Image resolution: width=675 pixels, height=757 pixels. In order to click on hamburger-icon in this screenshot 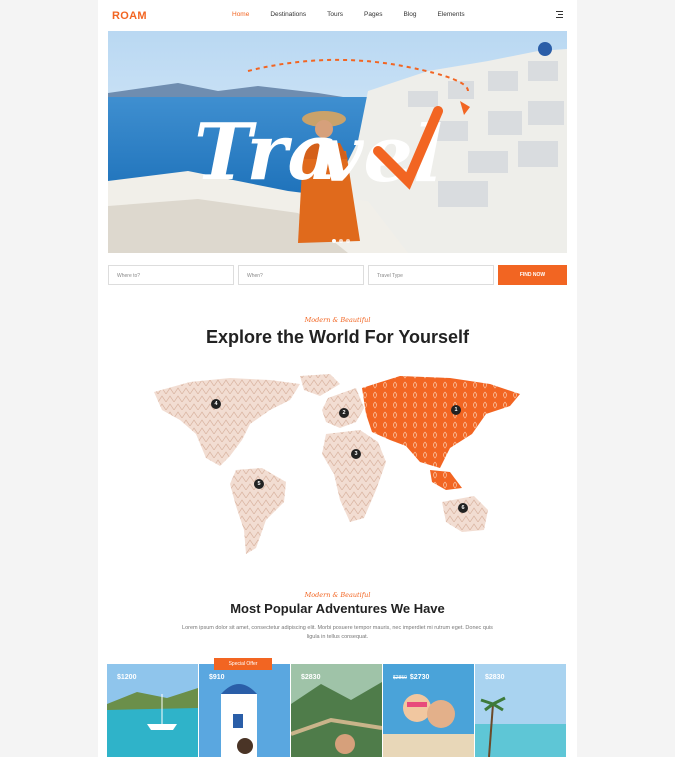, I will do `click(559, 14)`.